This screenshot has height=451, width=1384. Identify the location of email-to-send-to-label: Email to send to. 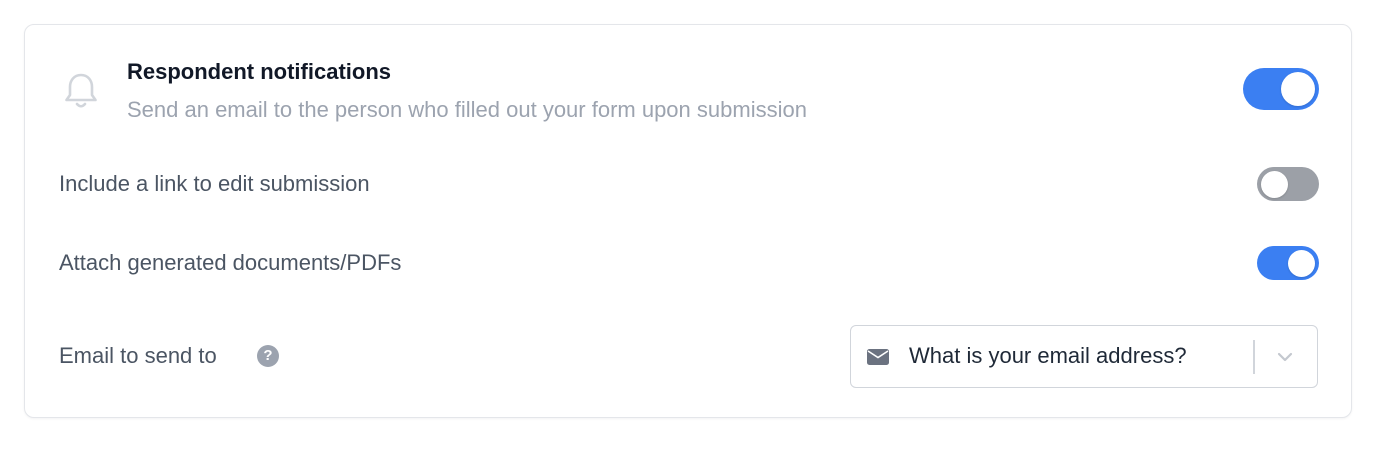
(138, 355).